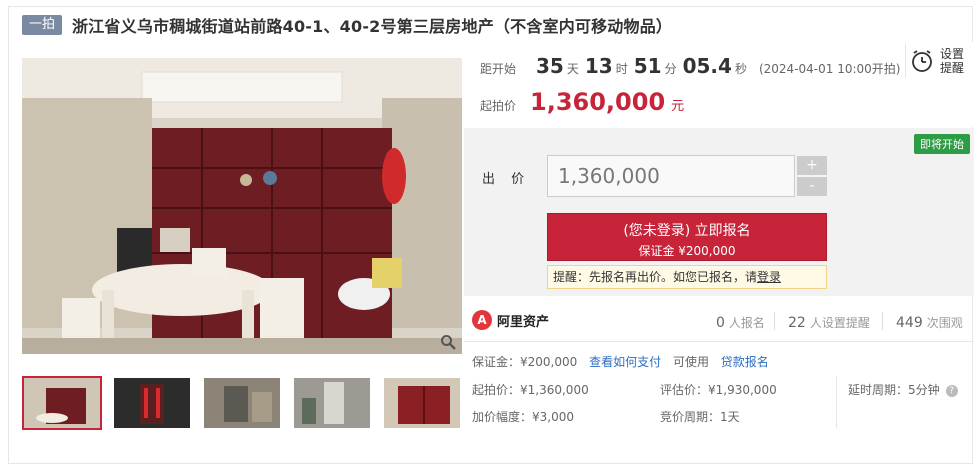 Image resolution: width=977 pixels, height=468 pixels. Describe the element at coordinates (746, 323) in the screenshot. I see `signup-count-unit: 人报名` at that location.